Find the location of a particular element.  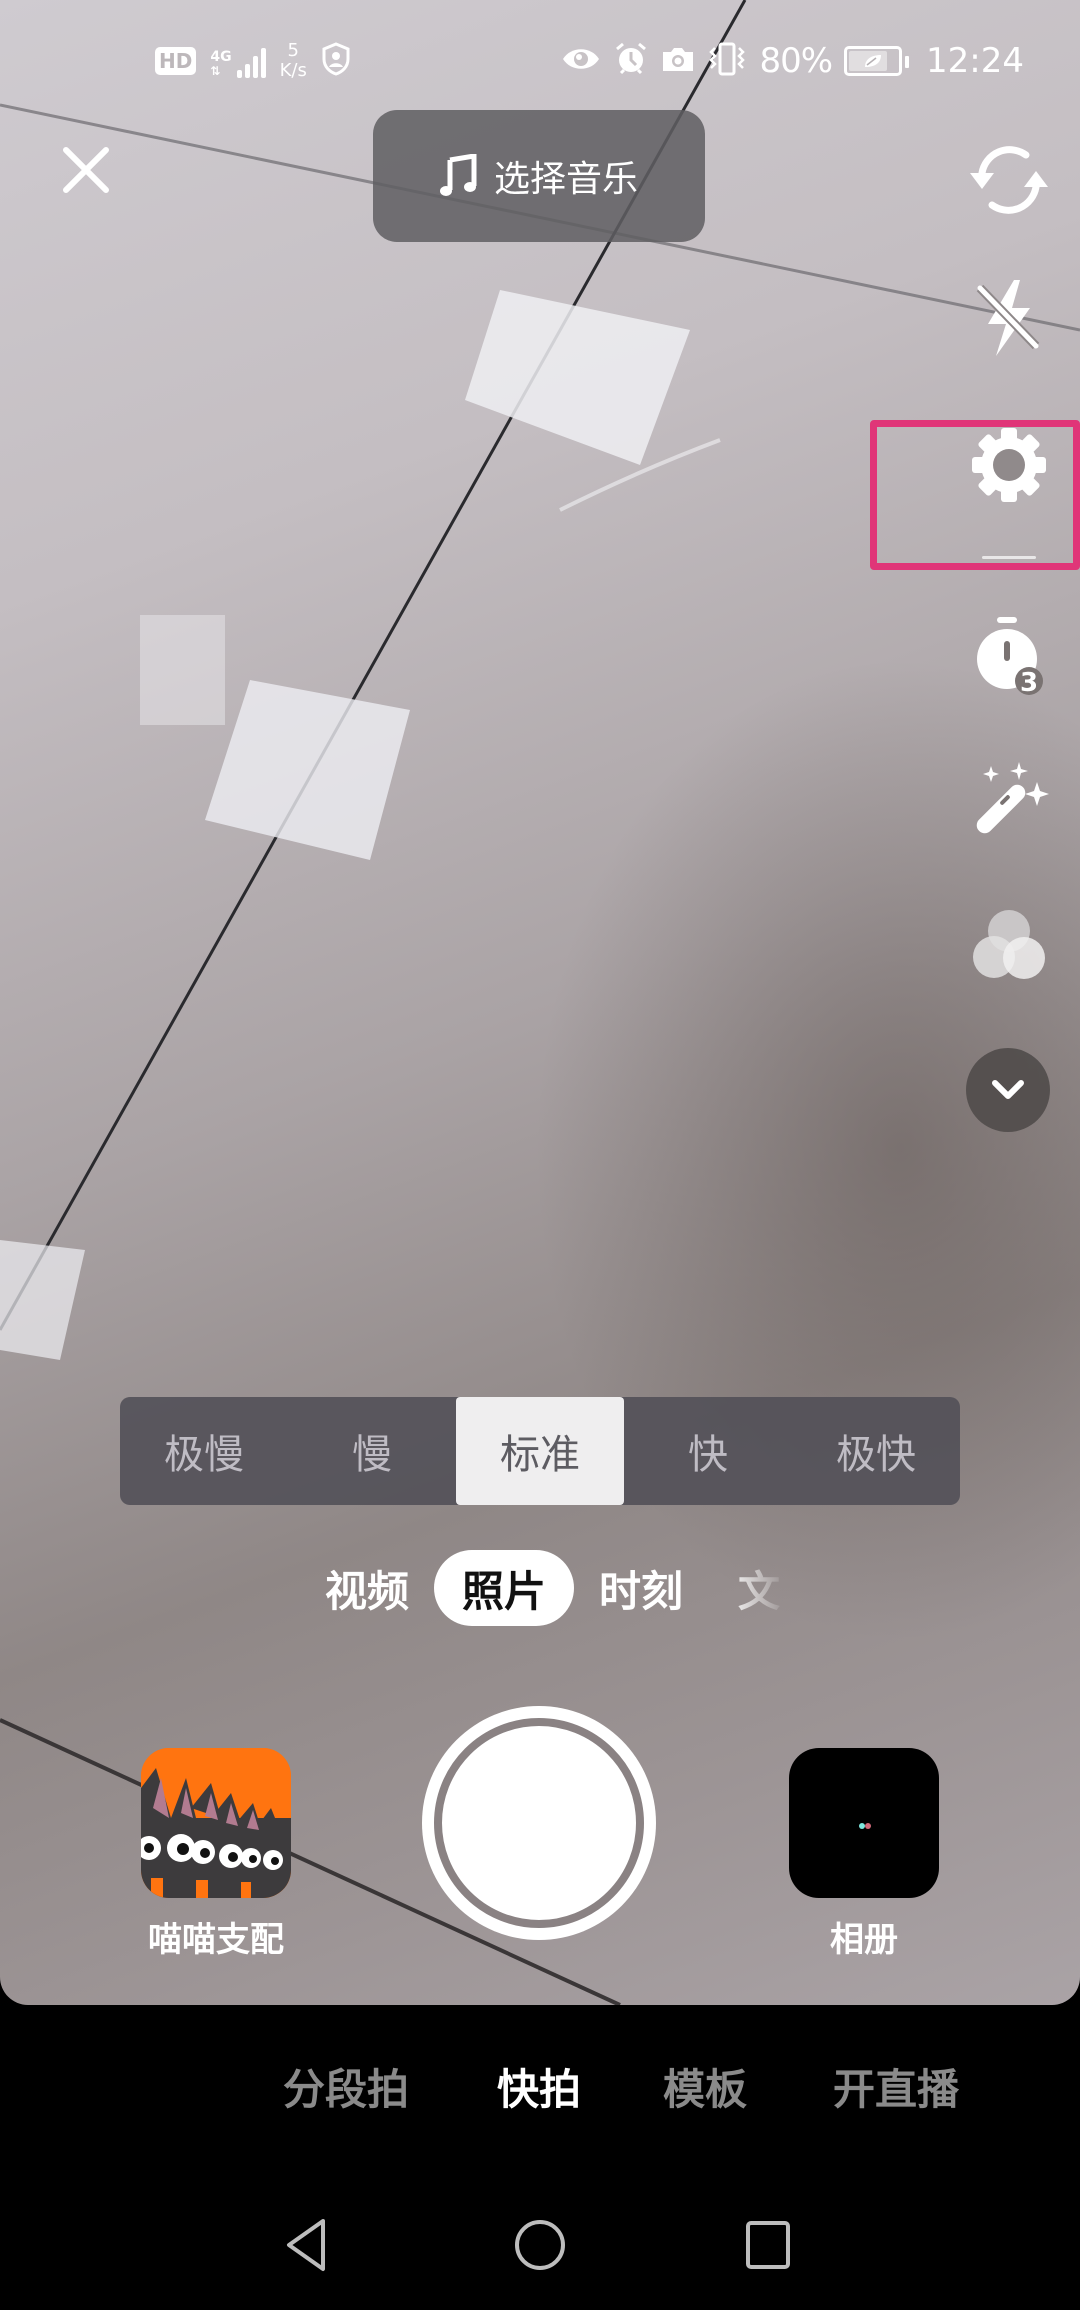

vibrate-icon is located at coordinates (727, 61).